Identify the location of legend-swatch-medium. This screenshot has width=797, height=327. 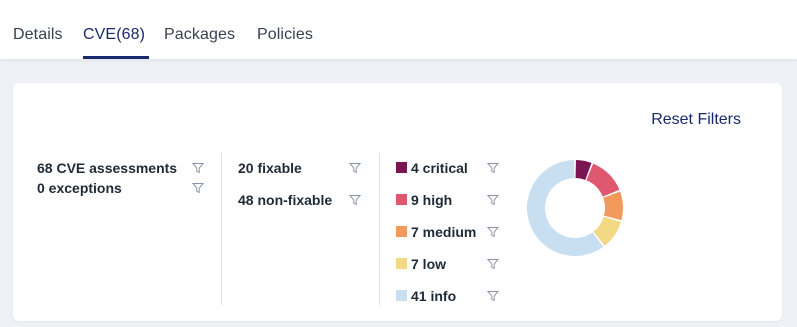
(401, 231).